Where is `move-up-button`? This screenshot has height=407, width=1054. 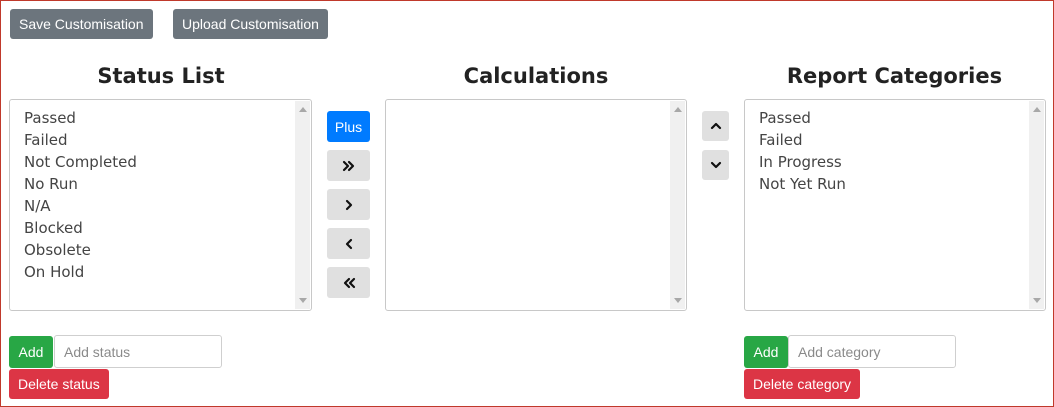
move-up-button is located at coordinates (715, 126).